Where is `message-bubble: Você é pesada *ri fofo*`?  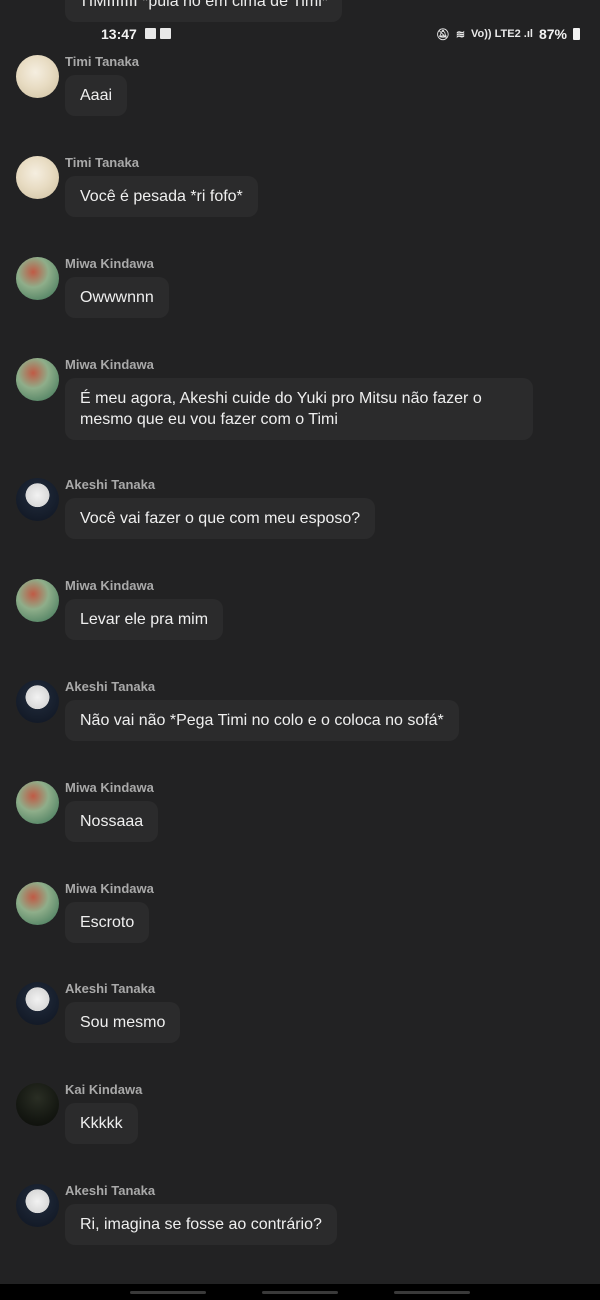
message-bubble: Você é pesada *ri fofo* is located at coordinates (161, 196).